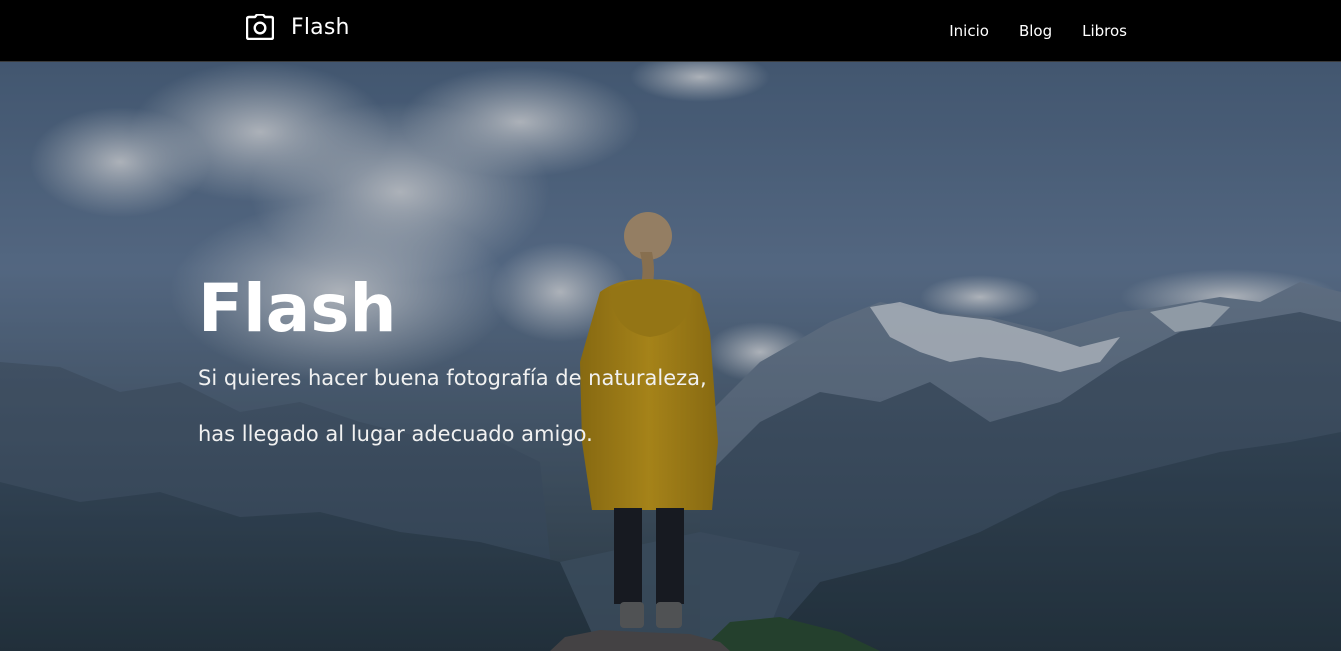 This screenshot has width=1341, height=651. What do you see at coordinates (260, 27) in the screenshot?
I see `camera-icon` at bounding box center [260, 27].